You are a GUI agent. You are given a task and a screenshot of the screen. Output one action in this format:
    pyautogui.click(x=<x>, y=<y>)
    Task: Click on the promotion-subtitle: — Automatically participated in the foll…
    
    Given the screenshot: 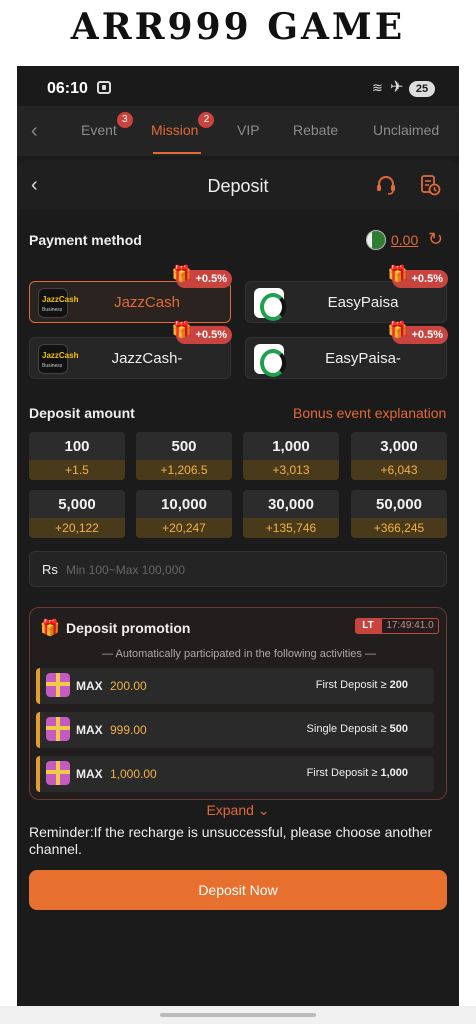 What is the action you would take?
    pyautogui.click(x=239, y=654)
    